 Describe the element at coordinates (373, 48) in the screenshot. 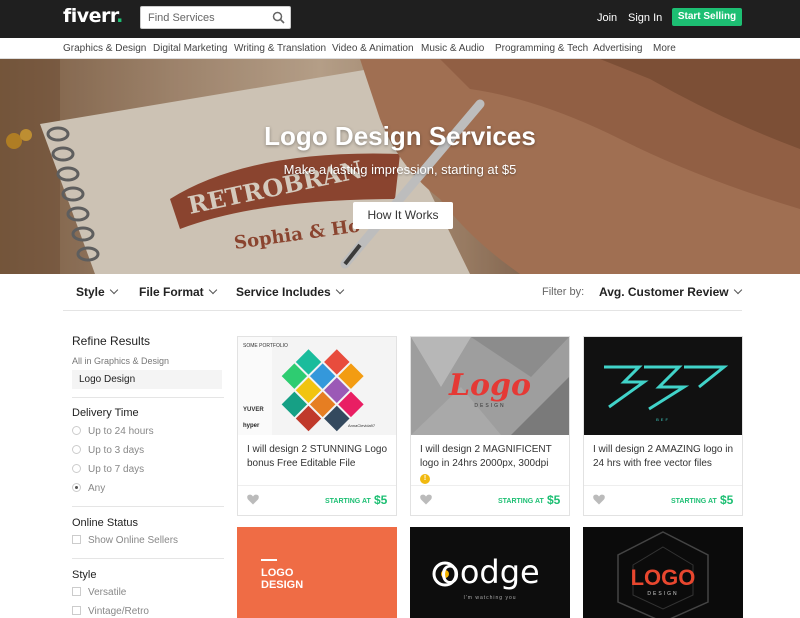

I see `nav-video-animation: Video & Animation` at that location.